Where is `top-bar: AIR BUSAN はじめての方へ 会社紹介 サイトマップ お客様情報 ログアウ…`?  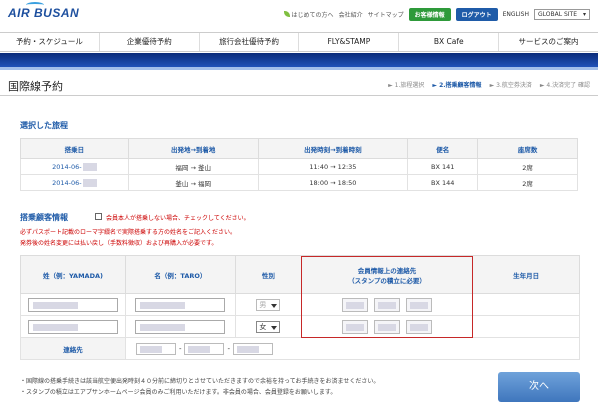 top-bar: AIR BUSAN はじめての方へ 会社紹介 サイトマップ お客様情報 ログアウ… is located at coordinates (299, 15).